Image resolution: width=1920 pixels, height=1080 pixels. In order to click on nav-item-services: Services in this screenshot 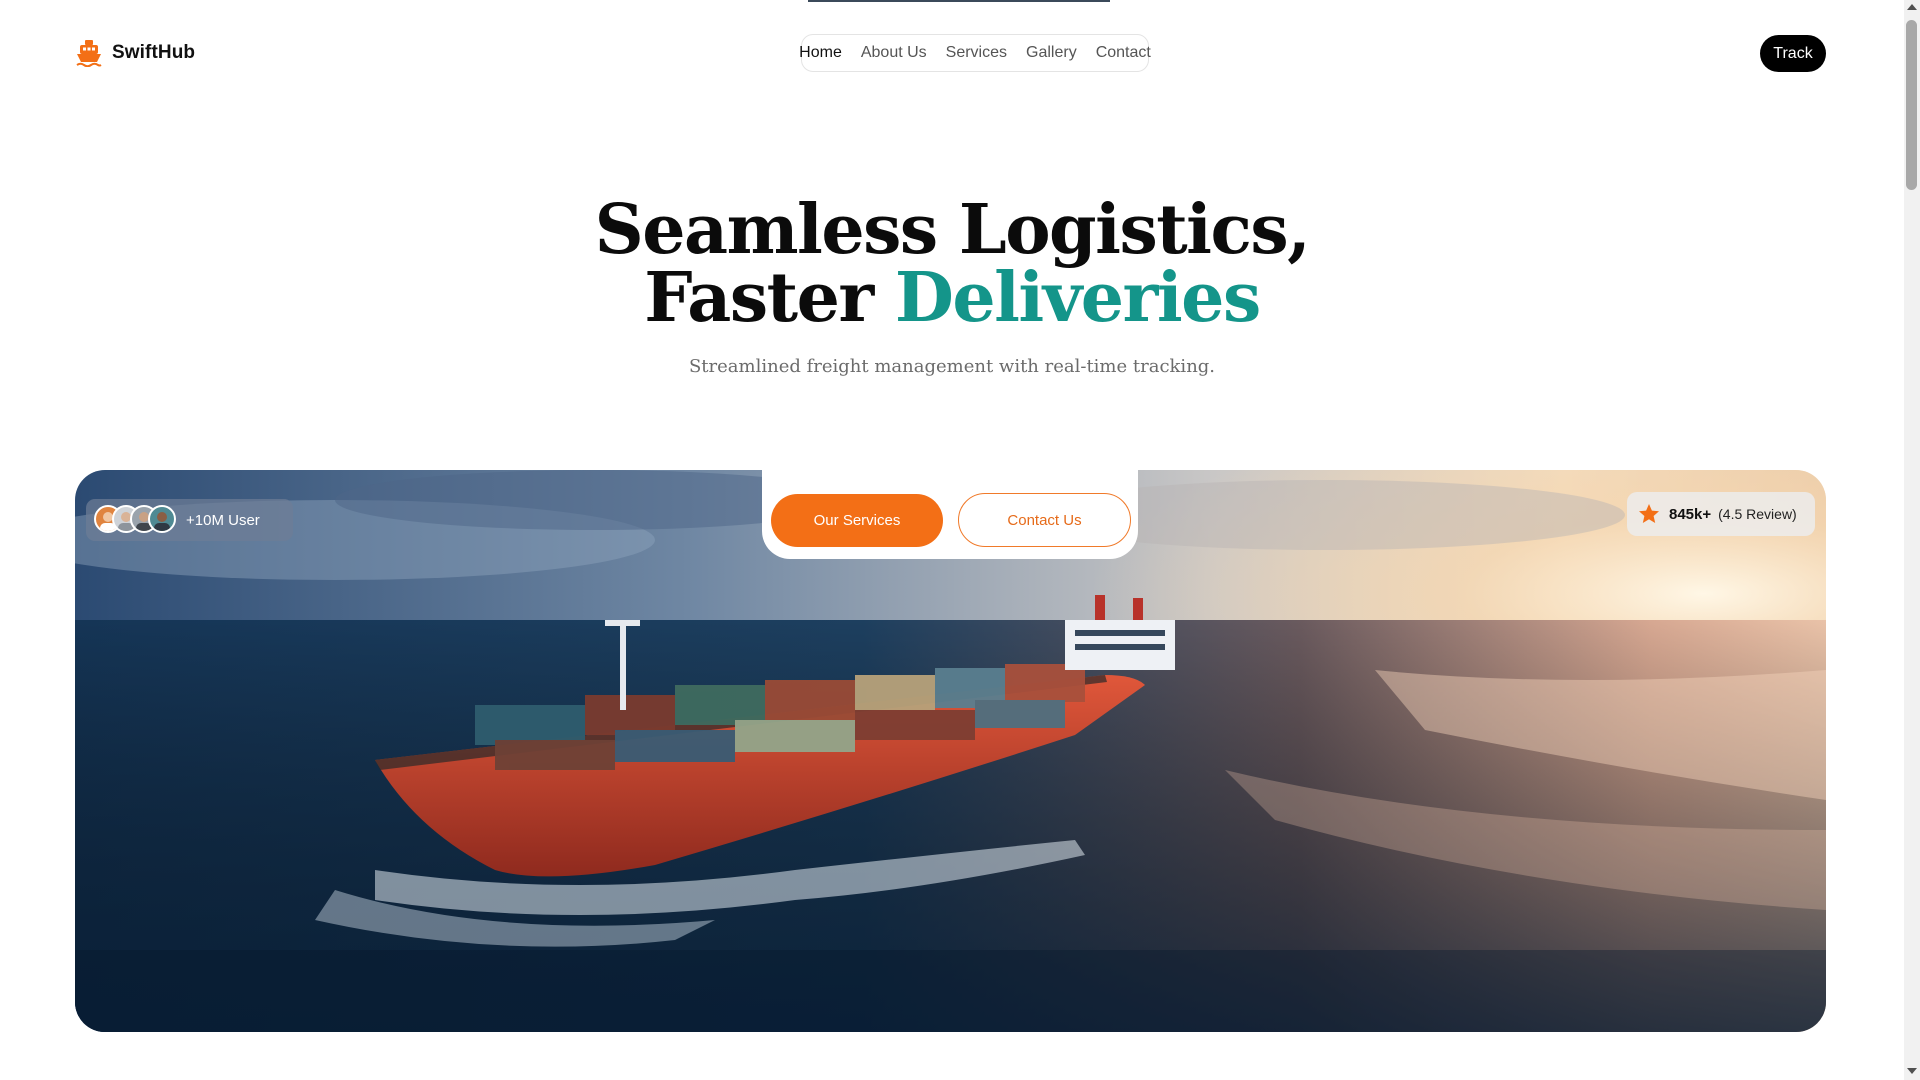, I will do `click(976, 53)`.